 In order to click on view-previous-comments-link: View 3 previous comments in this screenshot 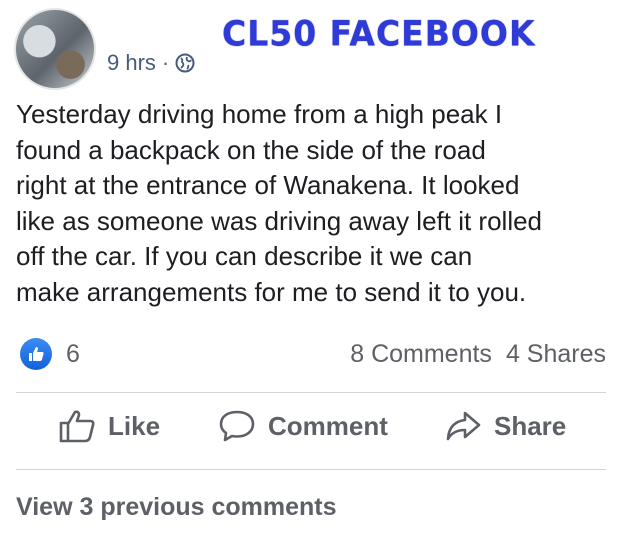, I will do `click(176, 507)`.